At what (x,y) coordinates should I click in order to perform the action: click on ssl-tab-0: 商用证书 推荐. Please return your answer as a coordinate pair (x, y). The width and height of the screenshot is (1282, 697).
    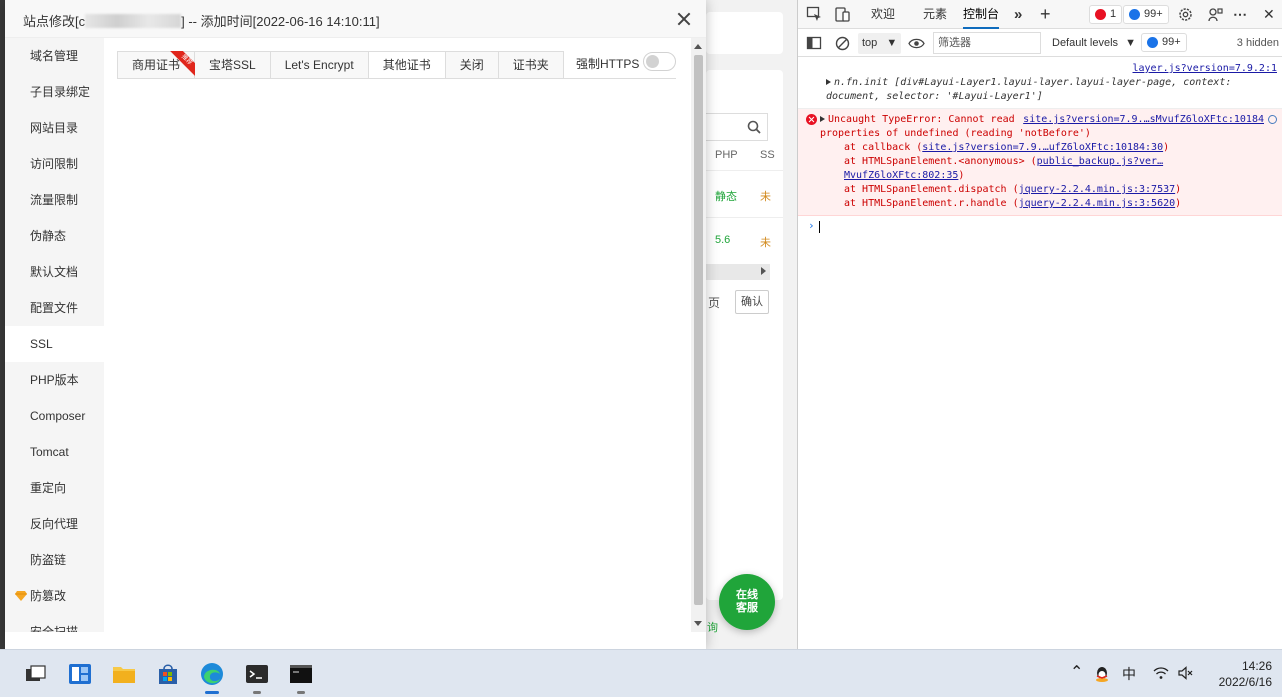
    Looking at the image, I should click on (157, 65).